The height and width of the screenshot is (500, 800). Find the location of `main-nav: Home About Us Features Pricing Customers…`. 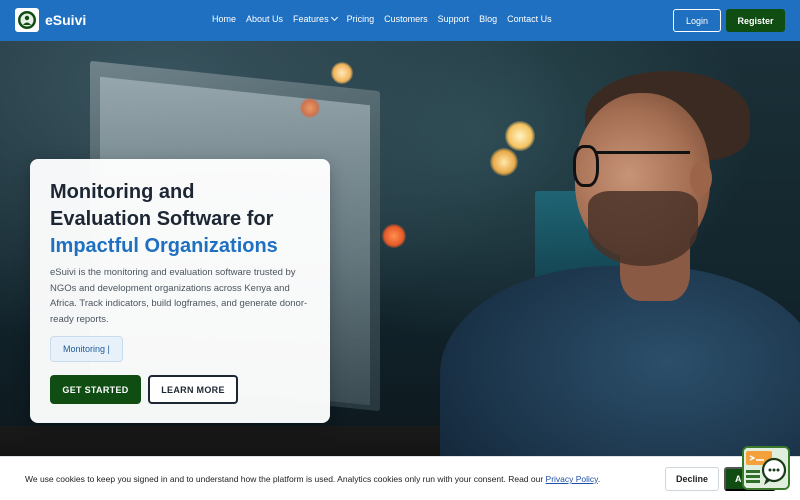

main-nav: Home About Us Features Pricing Customers… is located at coordinates (387, 18).